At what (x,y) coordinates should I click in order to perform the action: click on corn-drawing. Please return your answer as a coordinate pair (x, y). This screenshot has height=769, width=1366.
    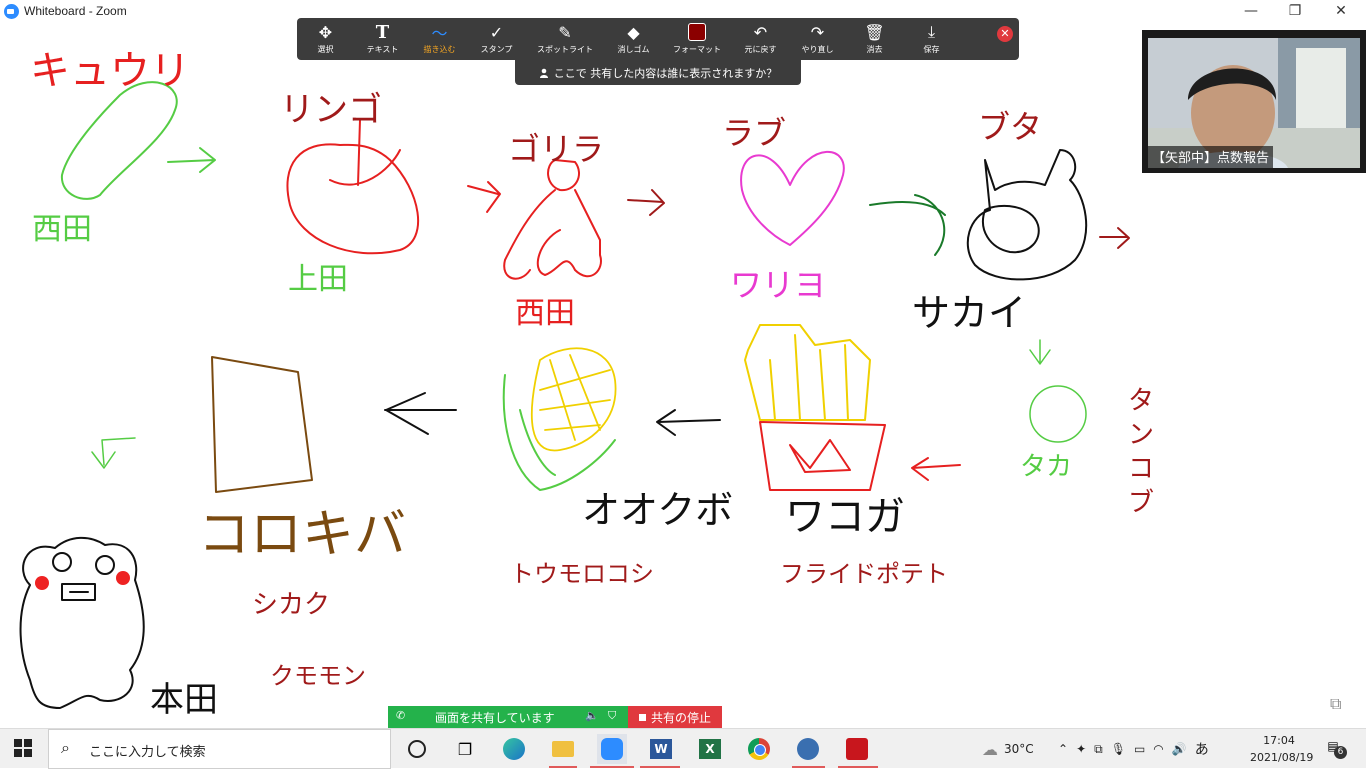
    Looking at the image, I should click on (573, 399).